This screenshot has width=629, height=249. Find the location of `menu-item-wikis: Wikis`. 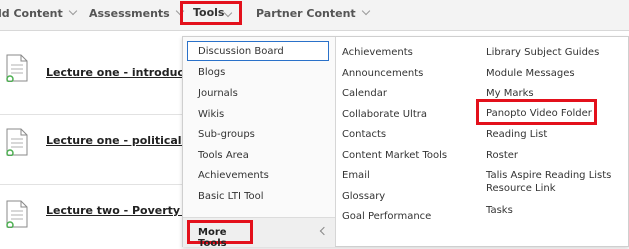

menu-item-wikis: Wikis is located at coordinates (211, 114).